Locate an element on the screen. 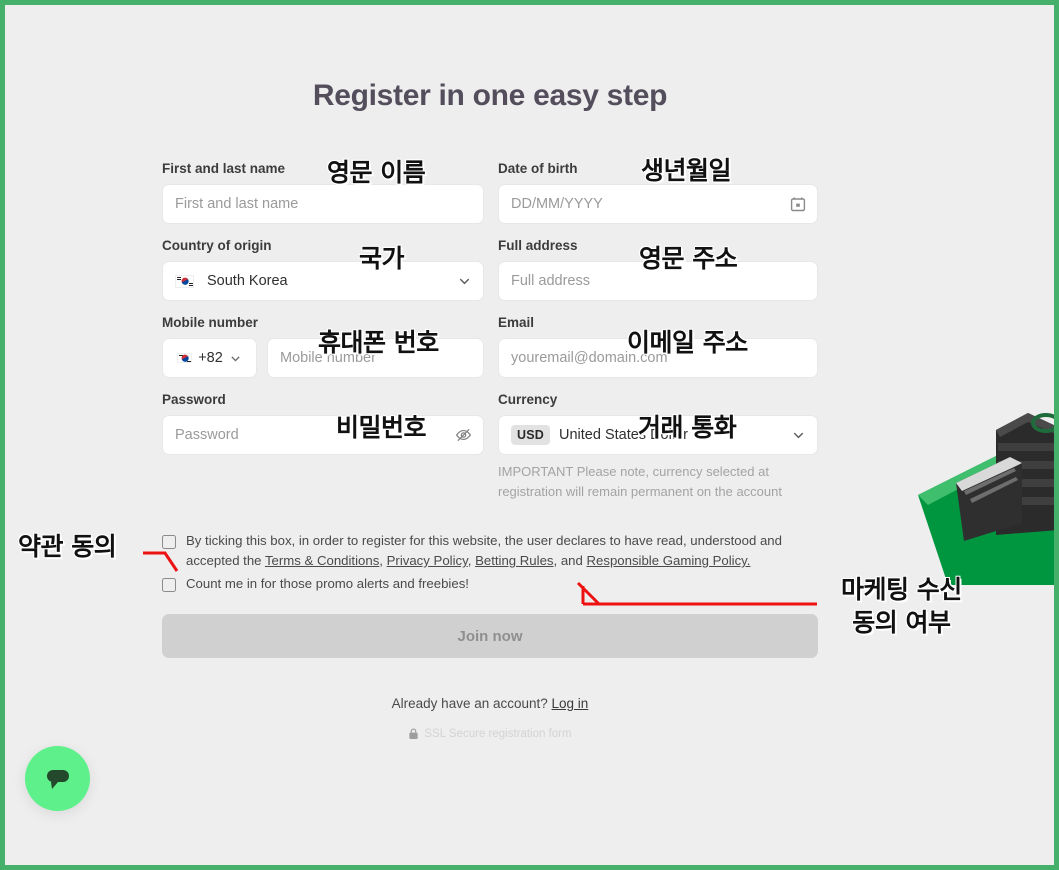 This screenshot has width=1059, height=870. annotation-currency: 거래 통화 is located at coordinates (687, 427).